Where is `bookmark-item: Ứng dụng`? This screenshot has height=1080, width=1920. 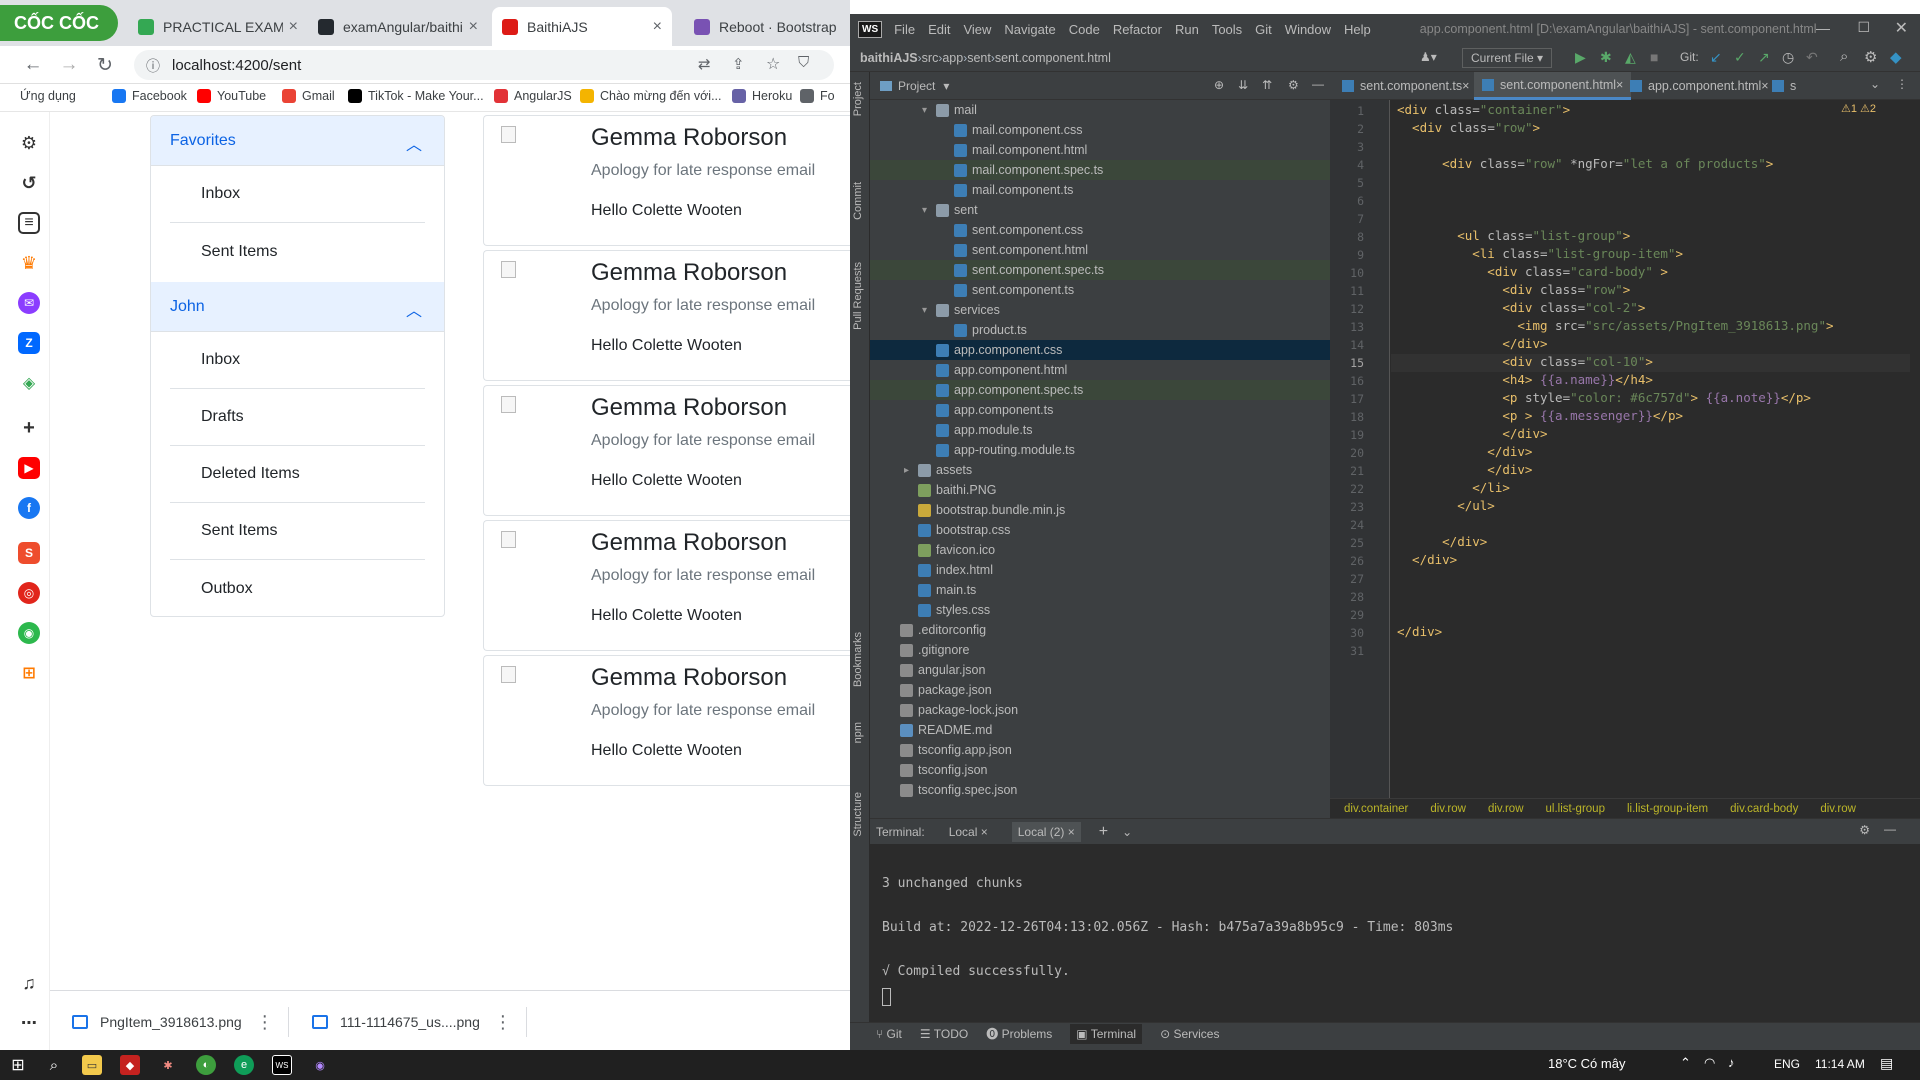
bookmark-item: Ứng dụng is located at coordinates (48, 96).